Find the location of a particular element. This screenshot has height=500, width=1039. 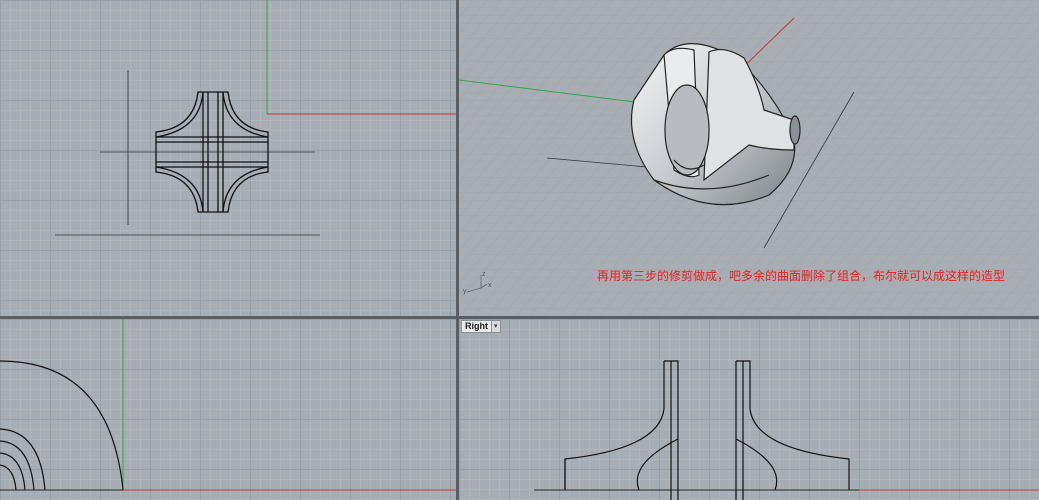

axis-widget-z: z is located at coordinates (484, 274).